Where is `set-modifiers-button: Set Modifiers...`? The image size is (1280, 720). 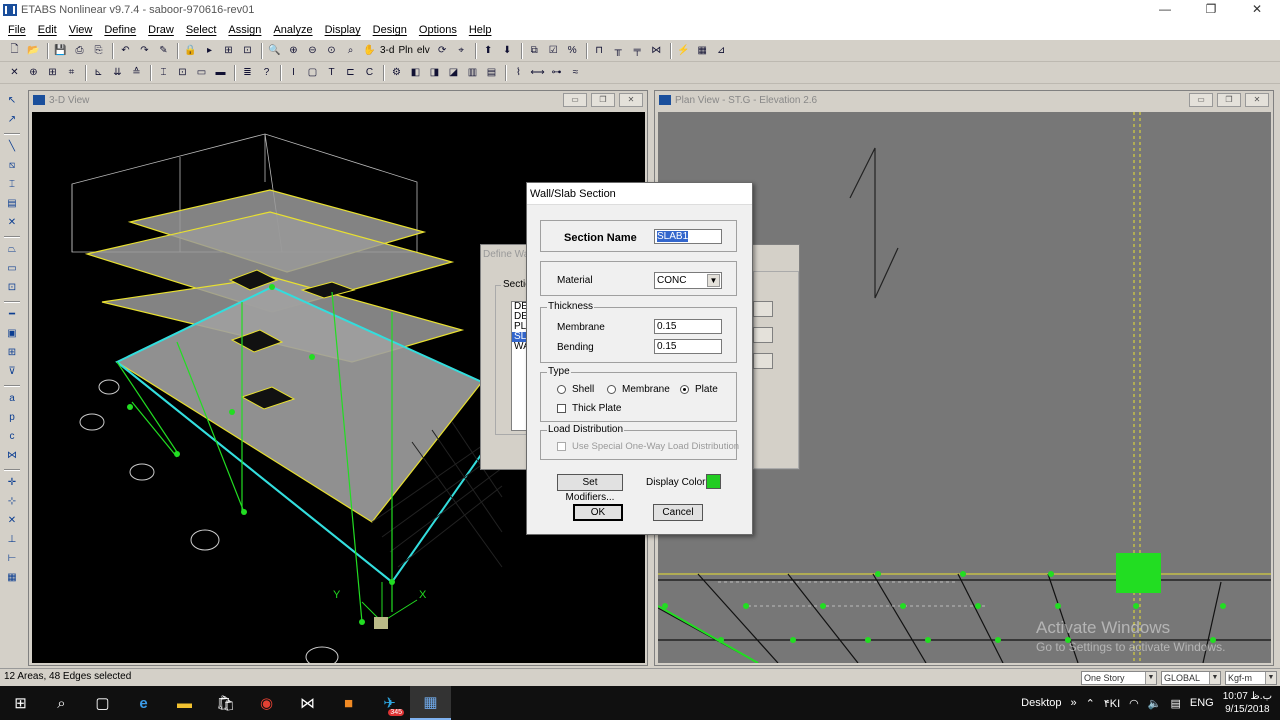 set-modifiers-button: Set Modifiers... is located at coordinates (590, 488).